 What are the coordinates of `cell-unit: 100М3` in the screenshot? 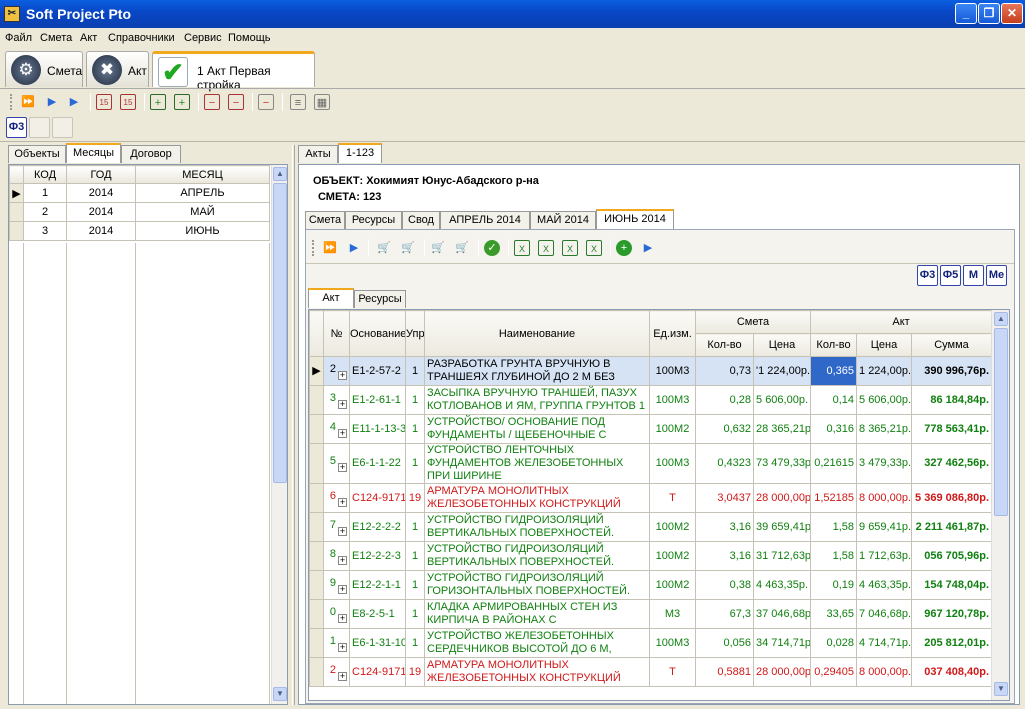 It's located at (672, 463).